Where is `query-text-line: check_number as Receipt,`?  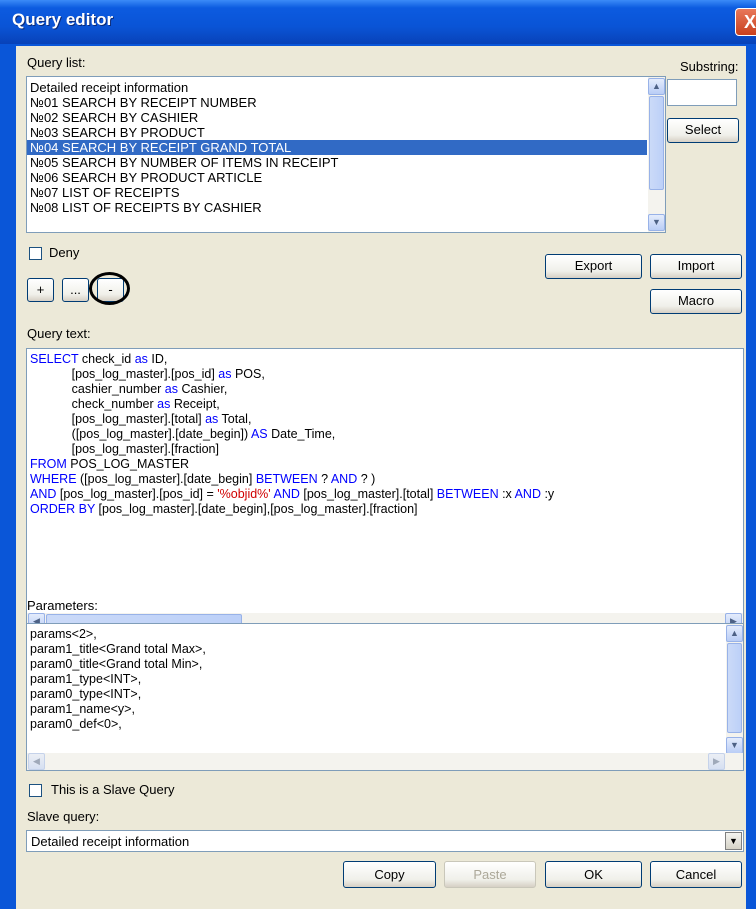 query-text-line: check_number as Receipt, is located at coordinates (290, 404).